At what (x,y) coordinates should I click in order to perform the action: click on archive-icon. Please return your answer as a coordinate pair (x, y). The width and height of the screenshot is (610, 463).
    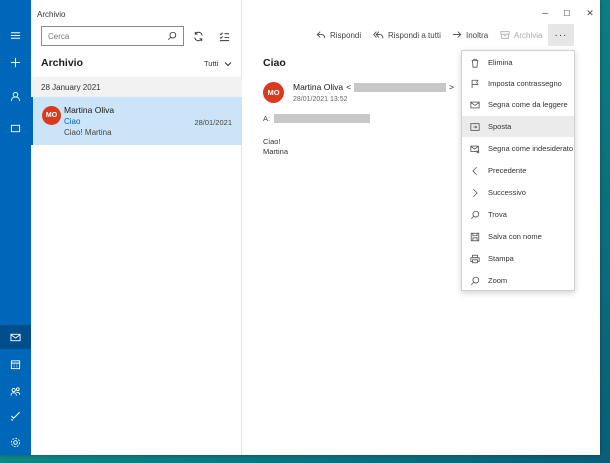
    Looking at the image, I should click on (505, 35).